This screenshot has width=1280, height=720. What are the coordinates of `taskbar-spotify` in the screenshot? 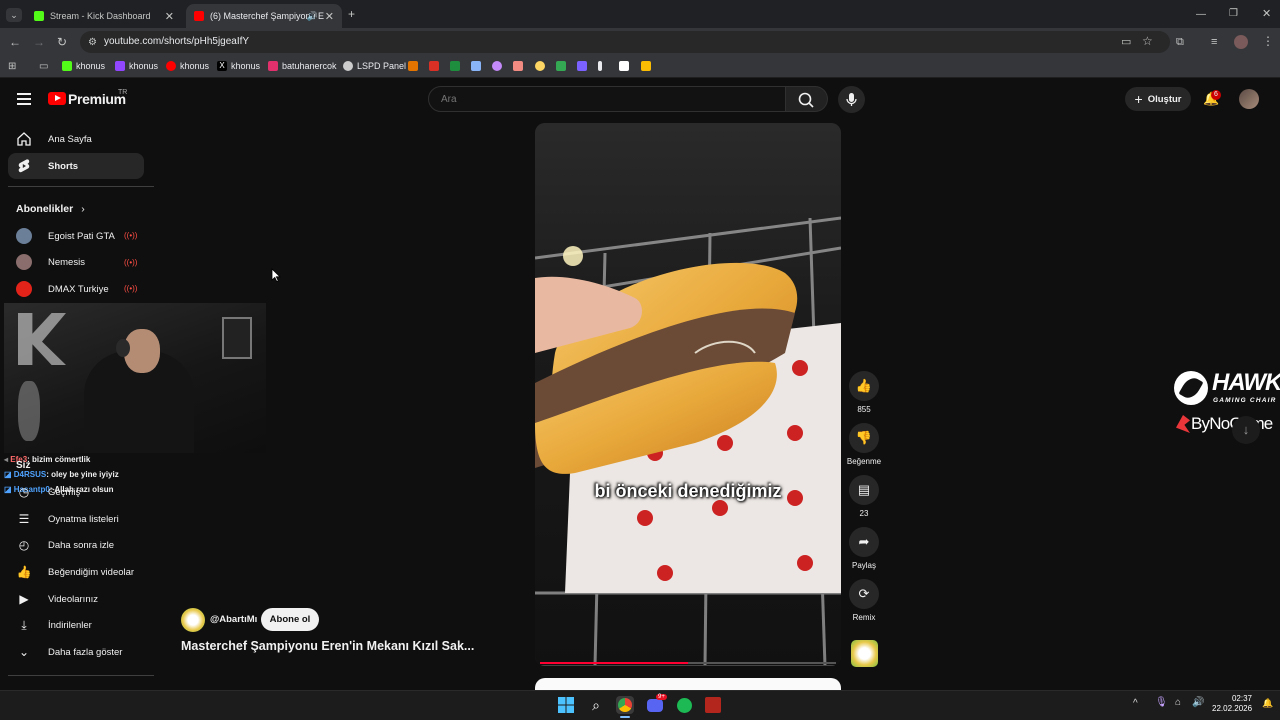 It's located at (684, 705).